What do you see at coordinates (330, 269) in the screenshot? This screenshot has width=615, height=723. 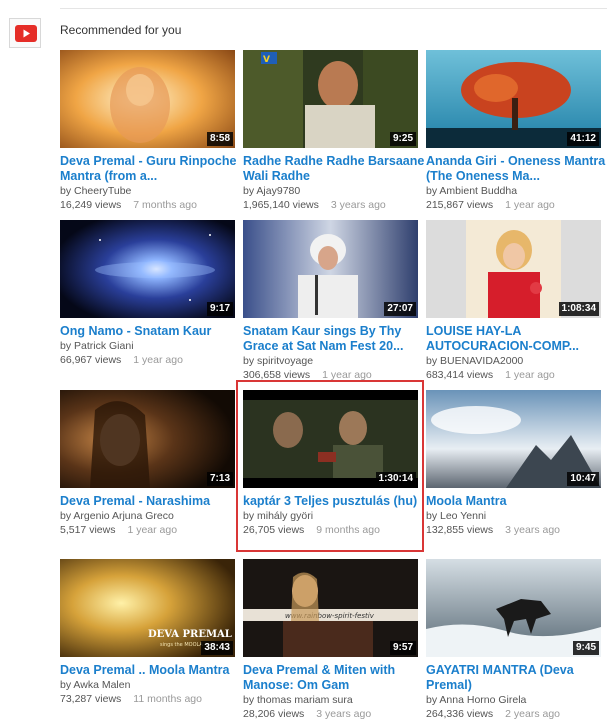 I see `video-thumbnail: 27:07` at bounding box center [330, 269].